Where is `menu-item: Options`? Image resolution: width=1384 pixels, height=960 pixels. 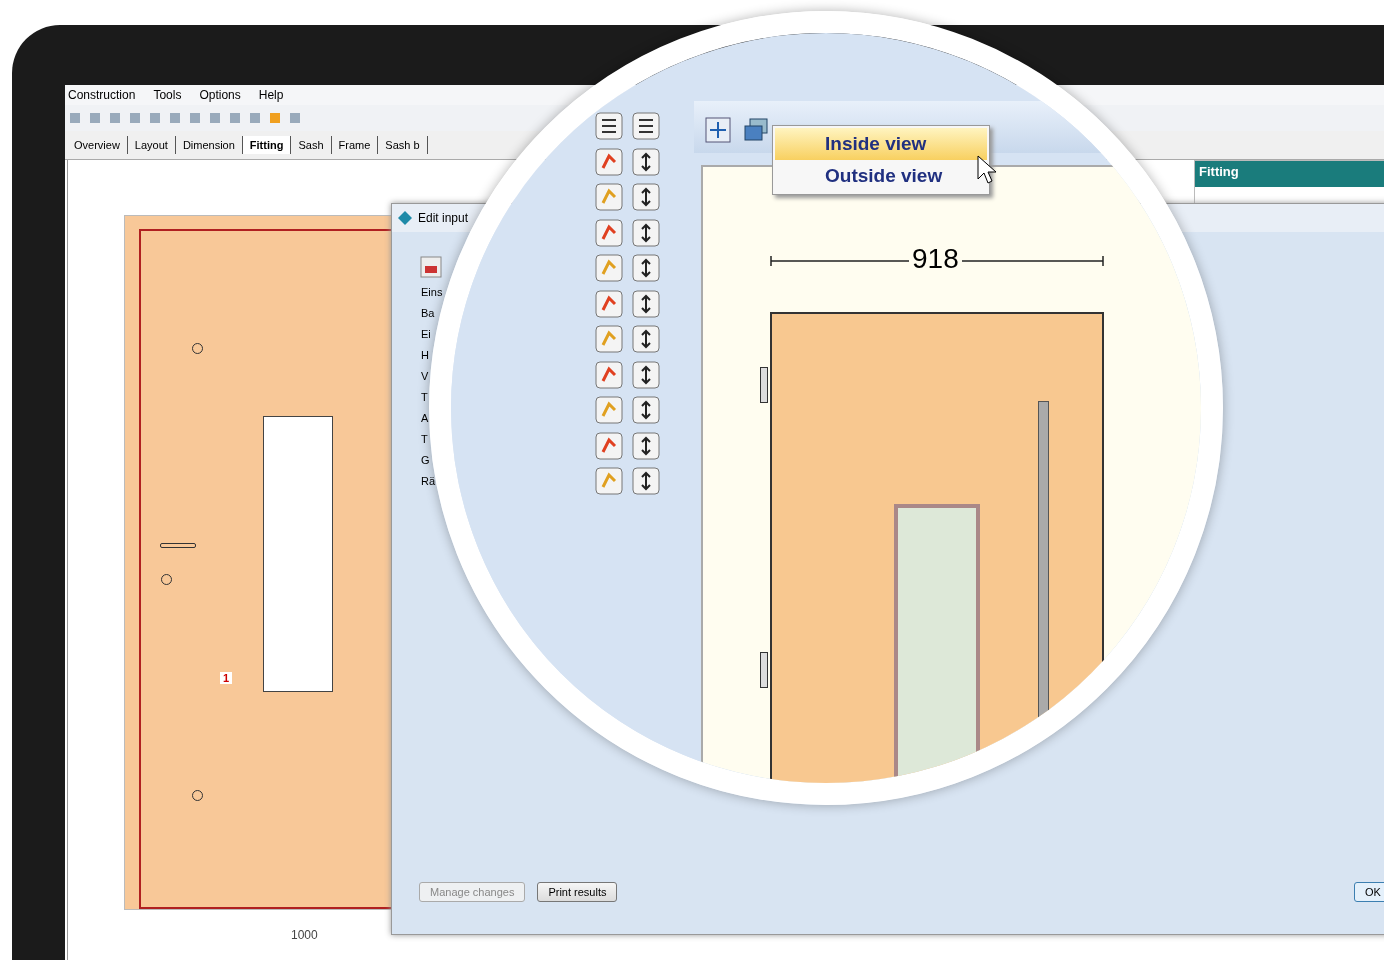 menu-item: Options is located at coordinates (220, 95).